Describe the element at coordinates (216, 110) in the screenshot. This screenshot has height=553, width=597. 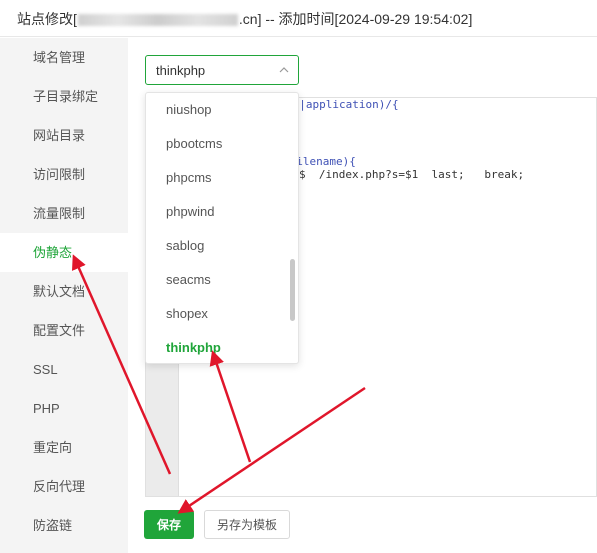
I see `dropdown-option-niushop: niushop` at that location.